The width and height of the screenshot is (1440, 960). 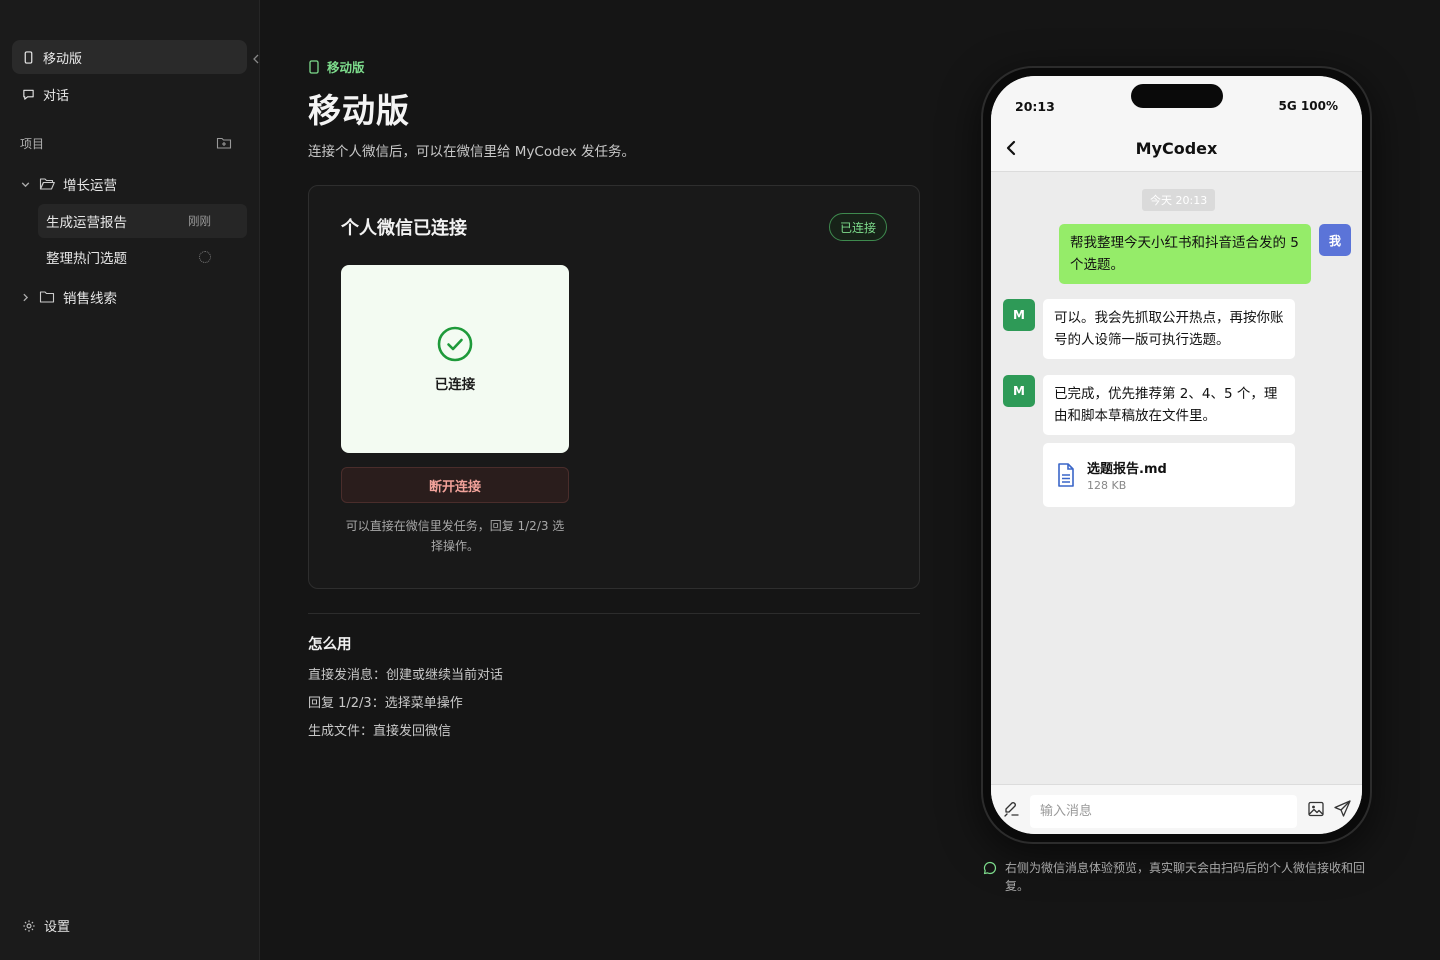 I want to click on status-time: 20:13, so click(x=1035, y=106).